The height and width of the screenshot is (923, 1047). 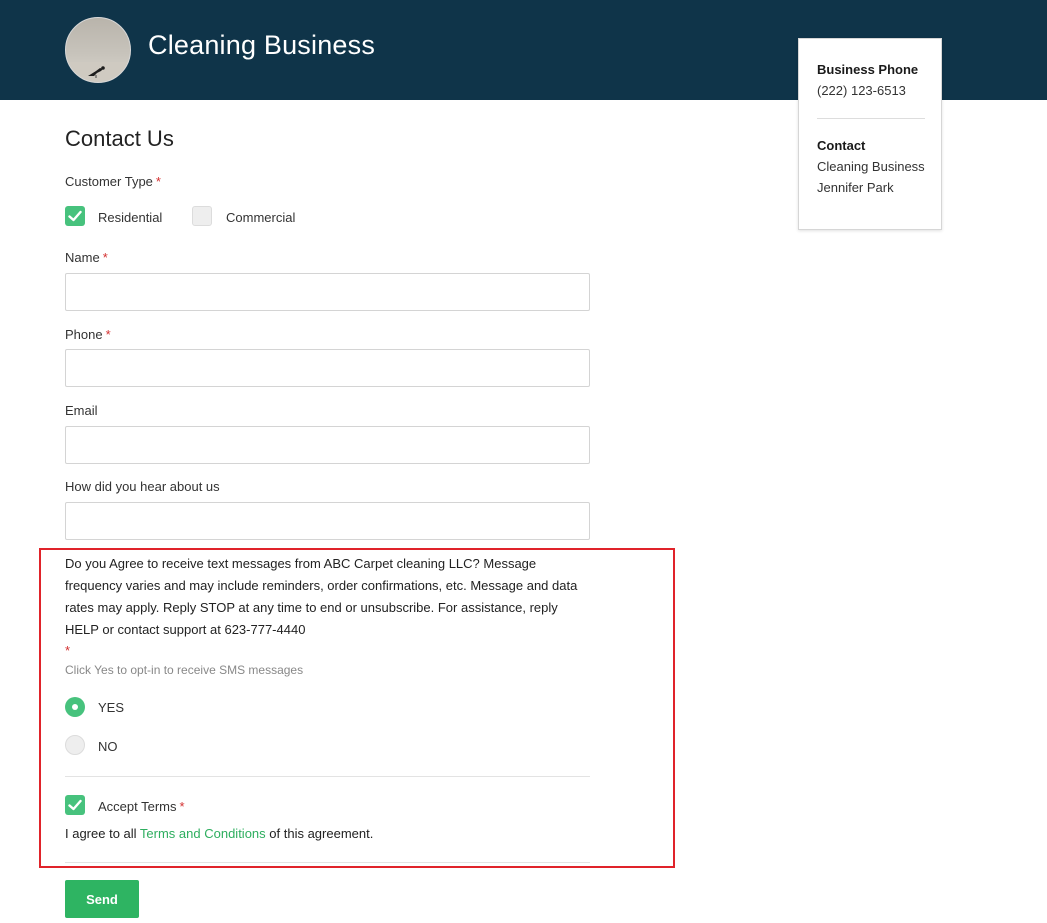 What do you see at coordinates (98, 50) in the screenshot?
I see `business-avatar` at bounding box center [98, 50].